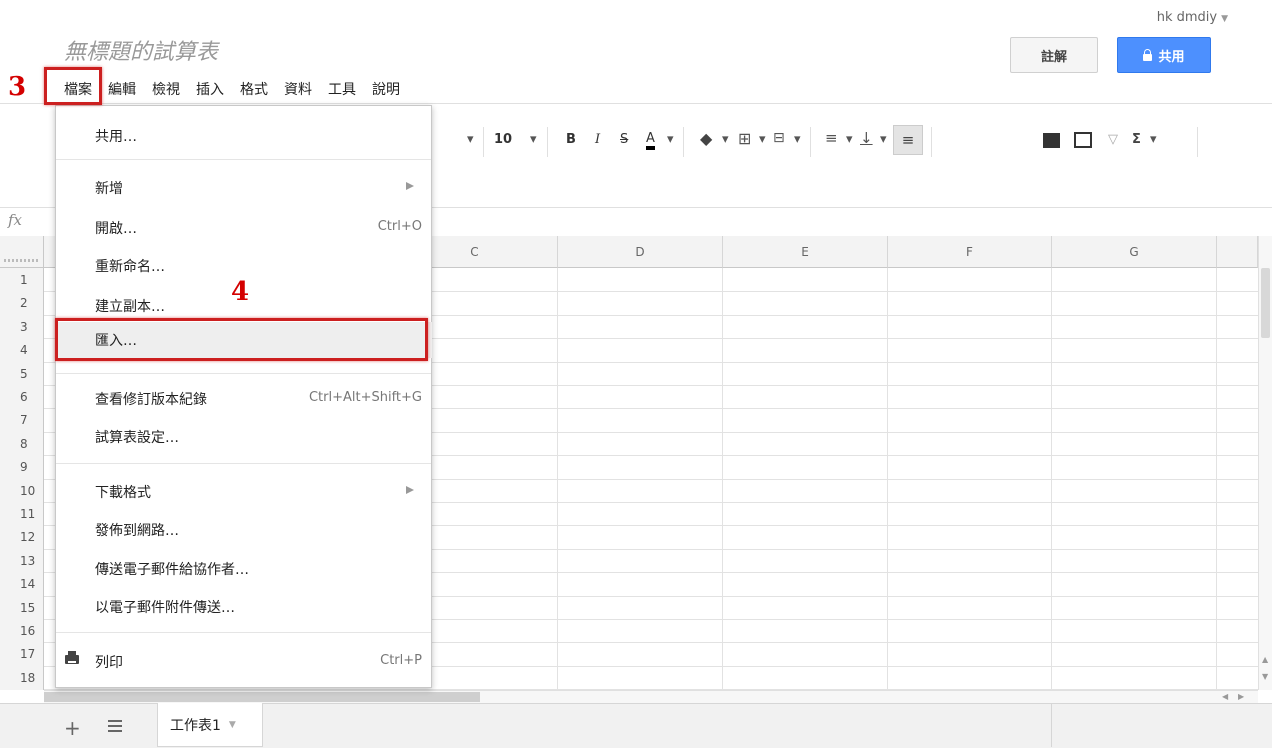 The height and width of the screenshot is (748, 1272). I want to click on borders-icon: ⊞, so click(744, 138).